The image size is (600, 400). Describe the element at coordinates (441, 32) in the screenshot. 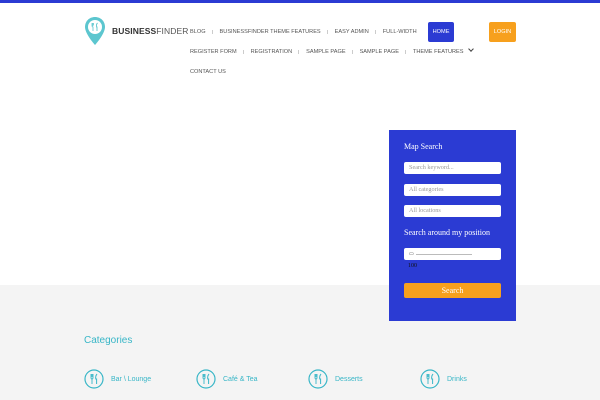

I see `nav-item-home: HOME` at that location.